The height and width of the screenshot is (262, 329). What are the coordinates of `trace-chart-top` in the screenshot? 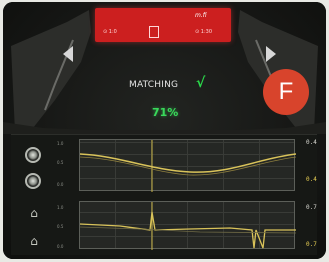 It's located at (187, 165).